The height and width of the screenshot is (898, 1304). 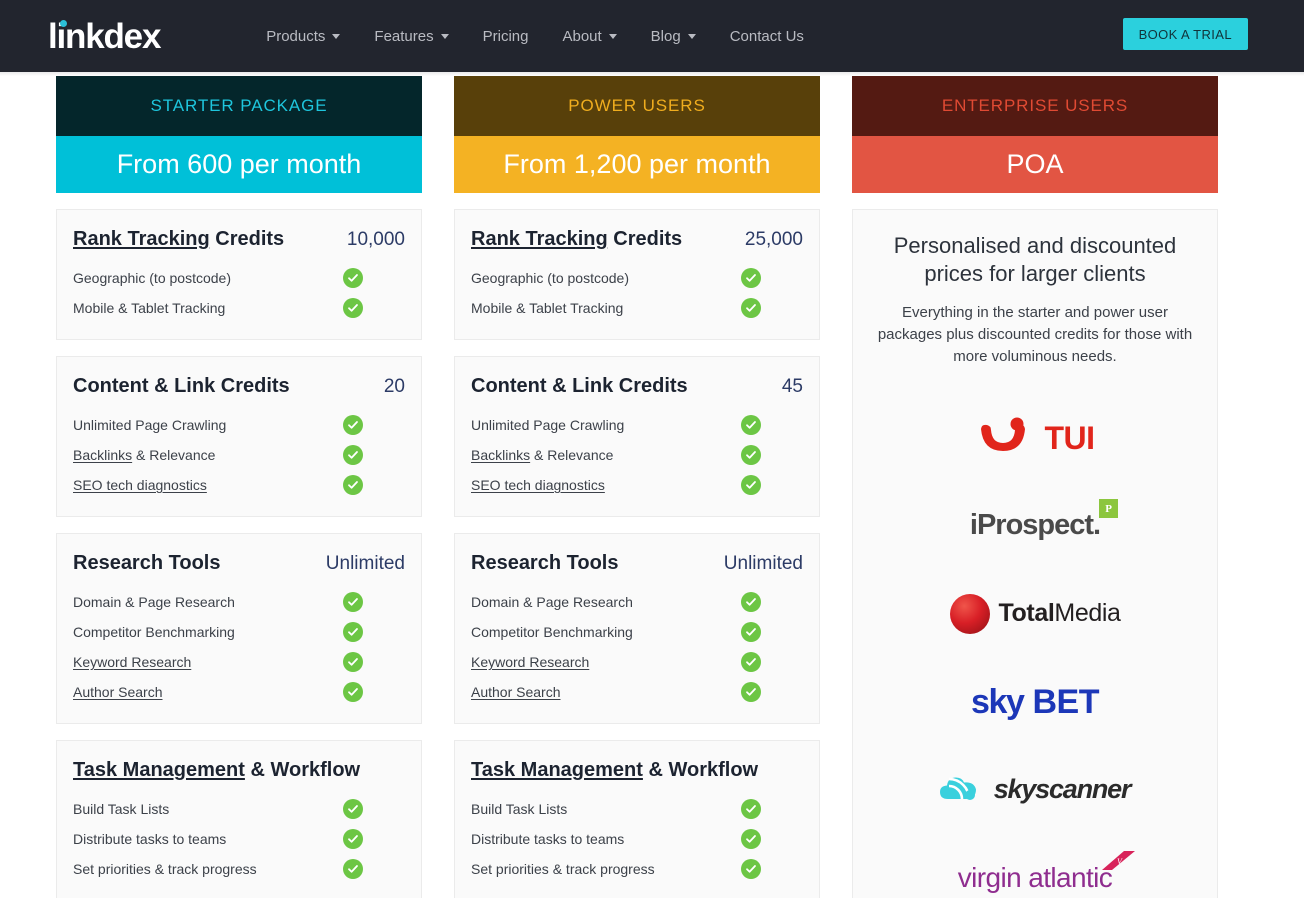 I want to click on feature-card-title-text: Credits, so click(x=645, y=239).